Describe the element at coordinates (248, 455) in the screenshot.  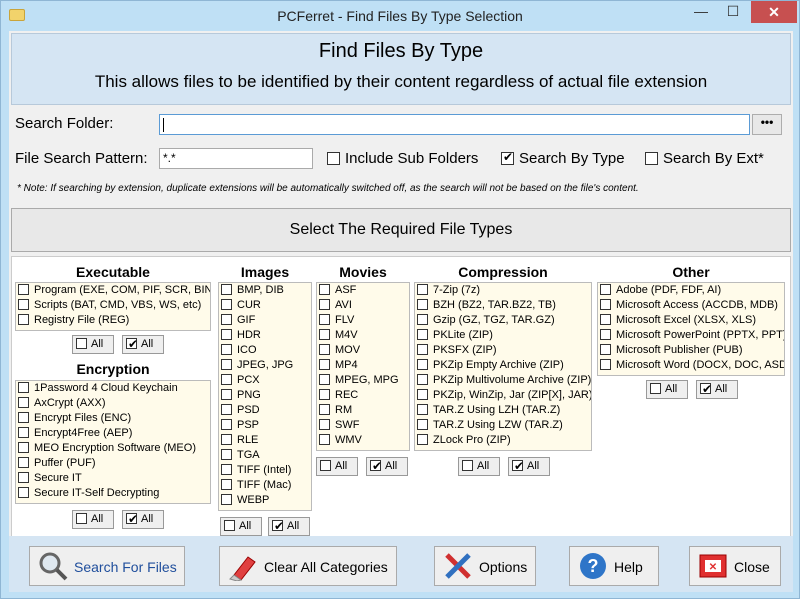
I see `file-type-label: TGA` at that location.